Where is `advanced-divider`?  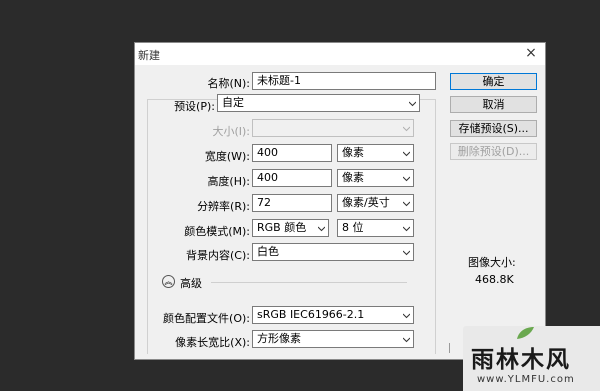 advanced-divider is located at coordinates (309, 282).